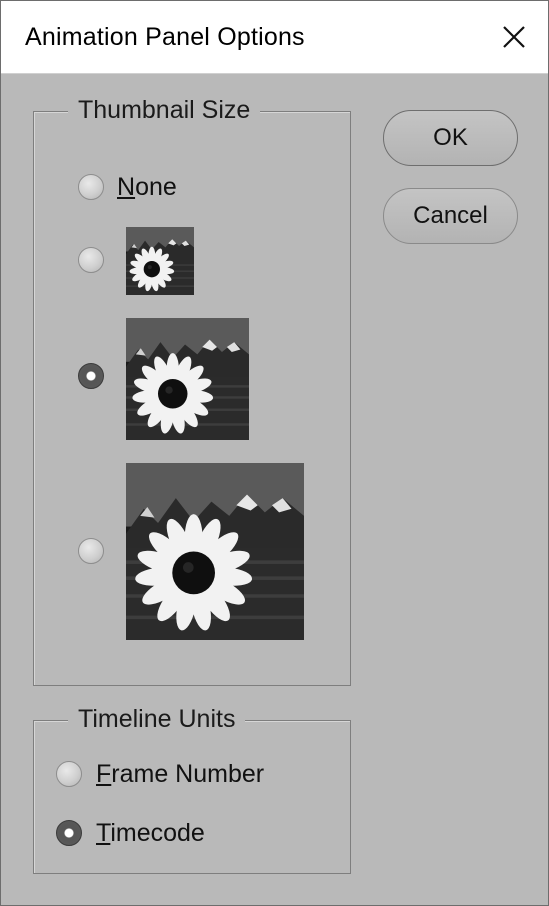 This screenshot has width=549, height=906. Describe the element at coordinates (192, 789) in the screenshot. I see `timeline-units-group: Timeline Units` at that location.